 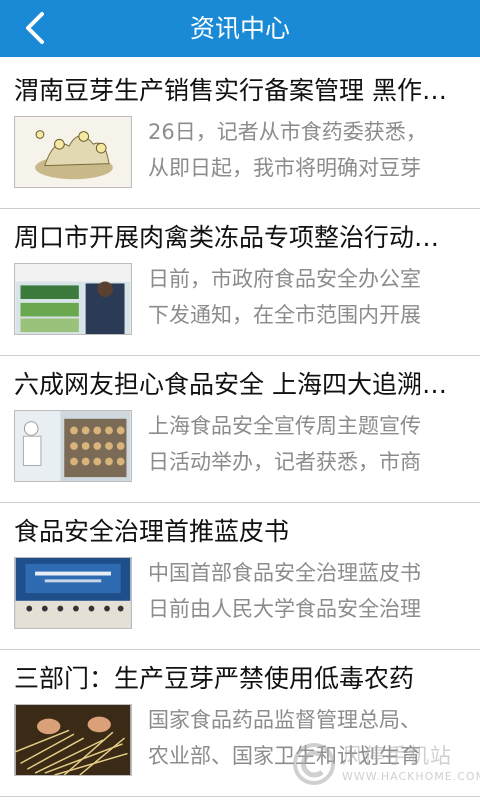 I want to click on watermark-text: 风停手机站, so click(x=397, y=756).